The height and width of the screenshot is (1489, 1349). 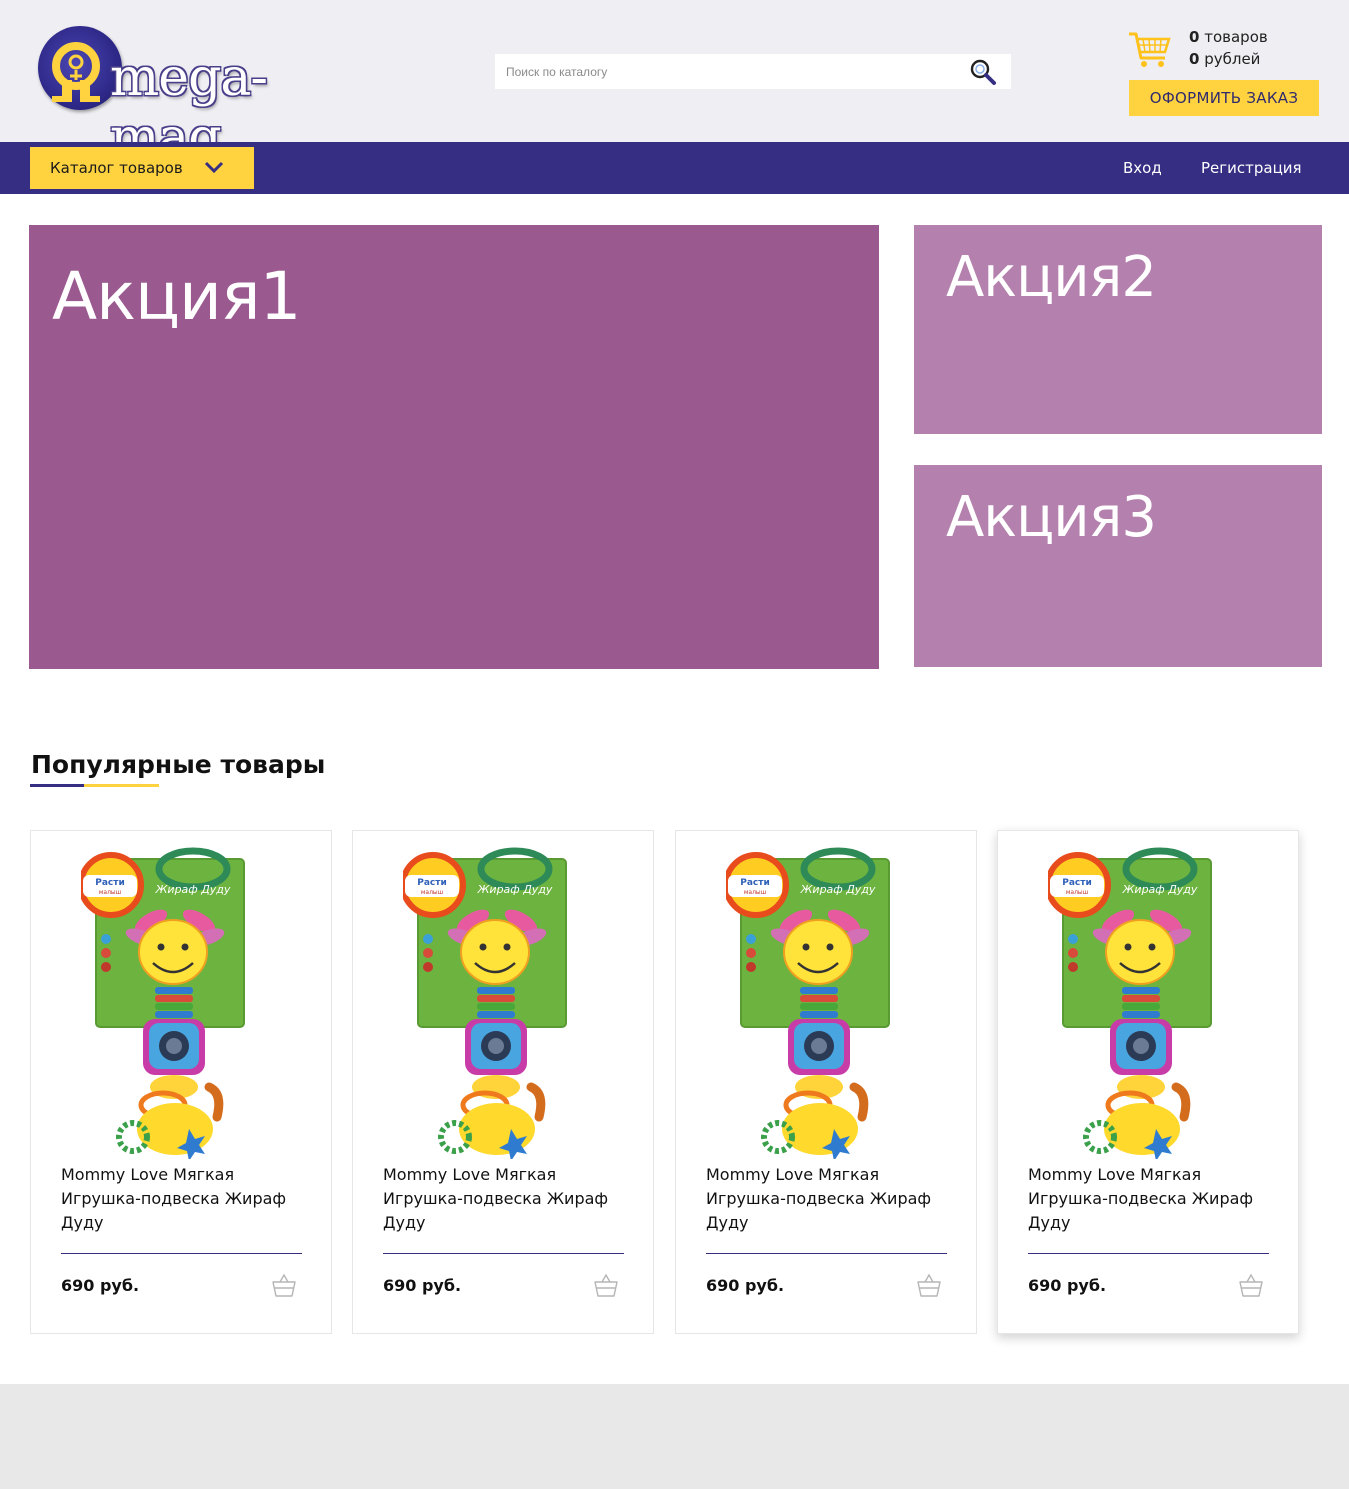 I want to click on main-nav: Каталог товаров Вход Регистрация, so click(x=674, y=168).